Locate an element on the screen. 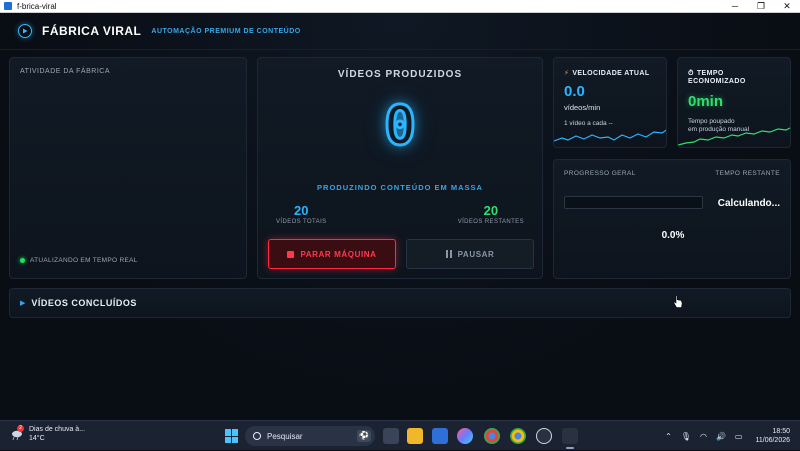 This screenshot has height=451, width=800. activity-title: ATIVIDADE DA FÁBRICA is located at coordinates (65, 71).